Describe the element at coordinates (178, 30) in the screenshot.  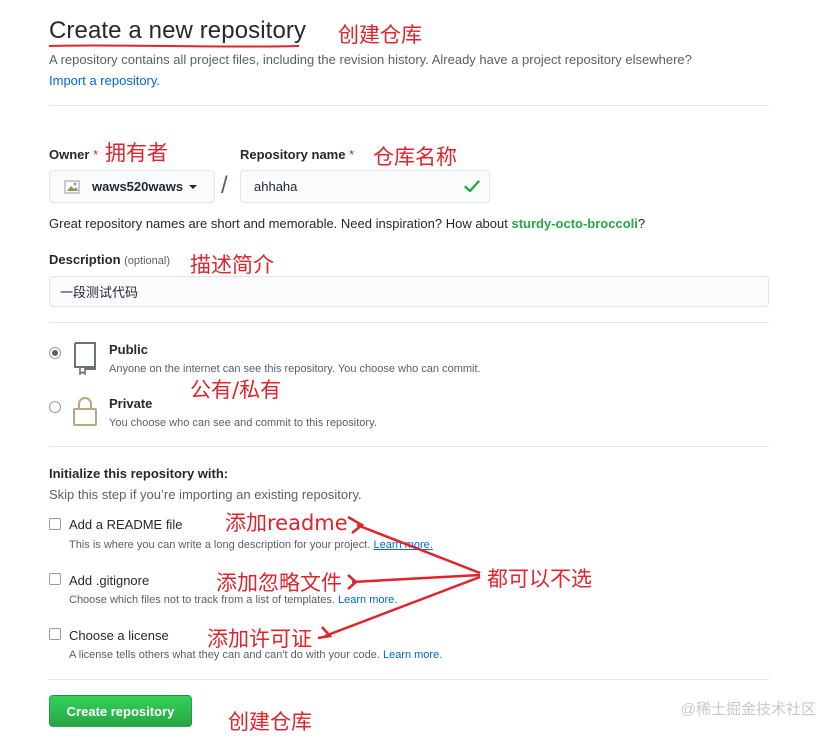
I see `page-title: Create a new repository` at that location.